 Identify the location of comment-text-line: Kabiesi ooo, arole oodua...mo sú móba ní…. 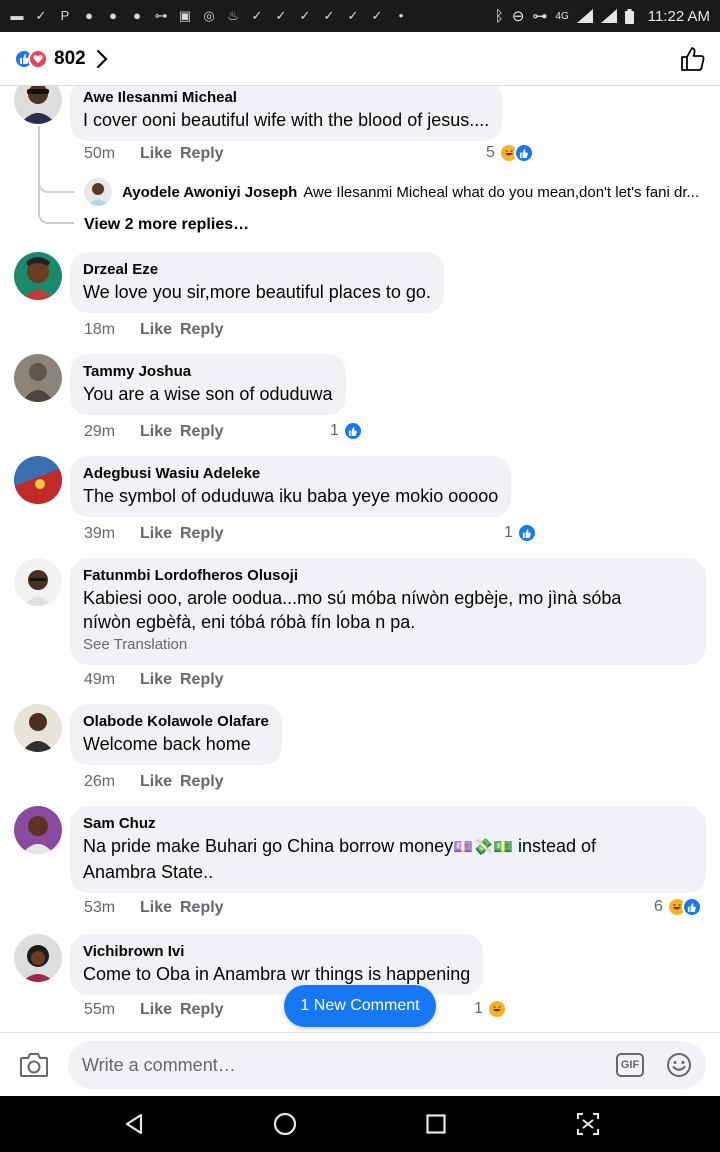
(352, 598).